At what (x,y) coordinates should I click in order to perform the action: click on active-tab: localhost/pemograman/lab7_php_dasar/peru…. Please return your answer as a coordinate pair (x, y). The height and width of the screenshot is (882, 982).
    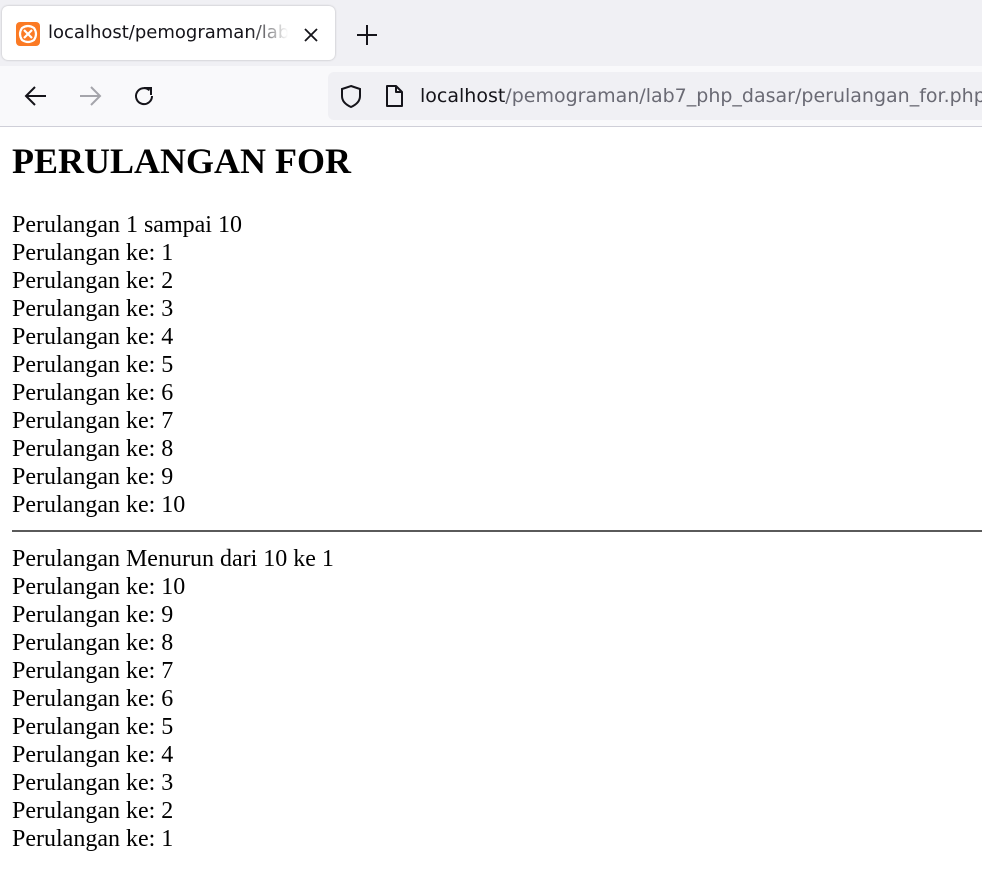
    Looking at the image, I should click on (168, 33).